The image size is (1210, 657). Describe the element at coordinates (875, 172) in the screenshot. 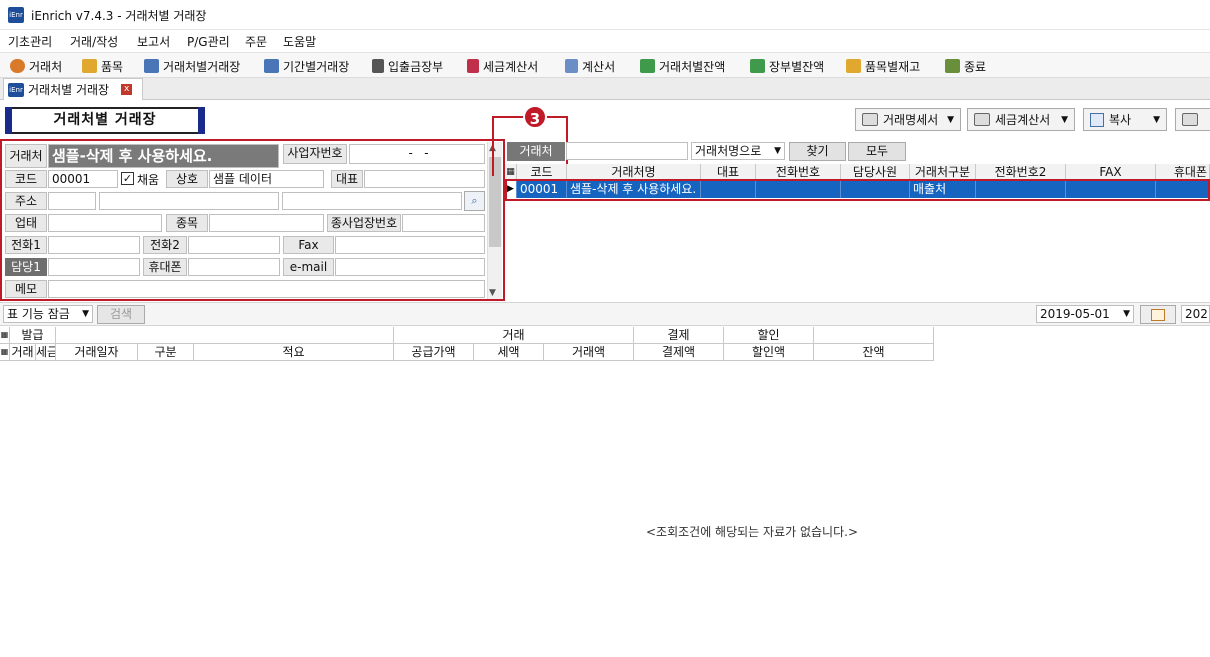

I see `col-header: 담당사원` at that location.